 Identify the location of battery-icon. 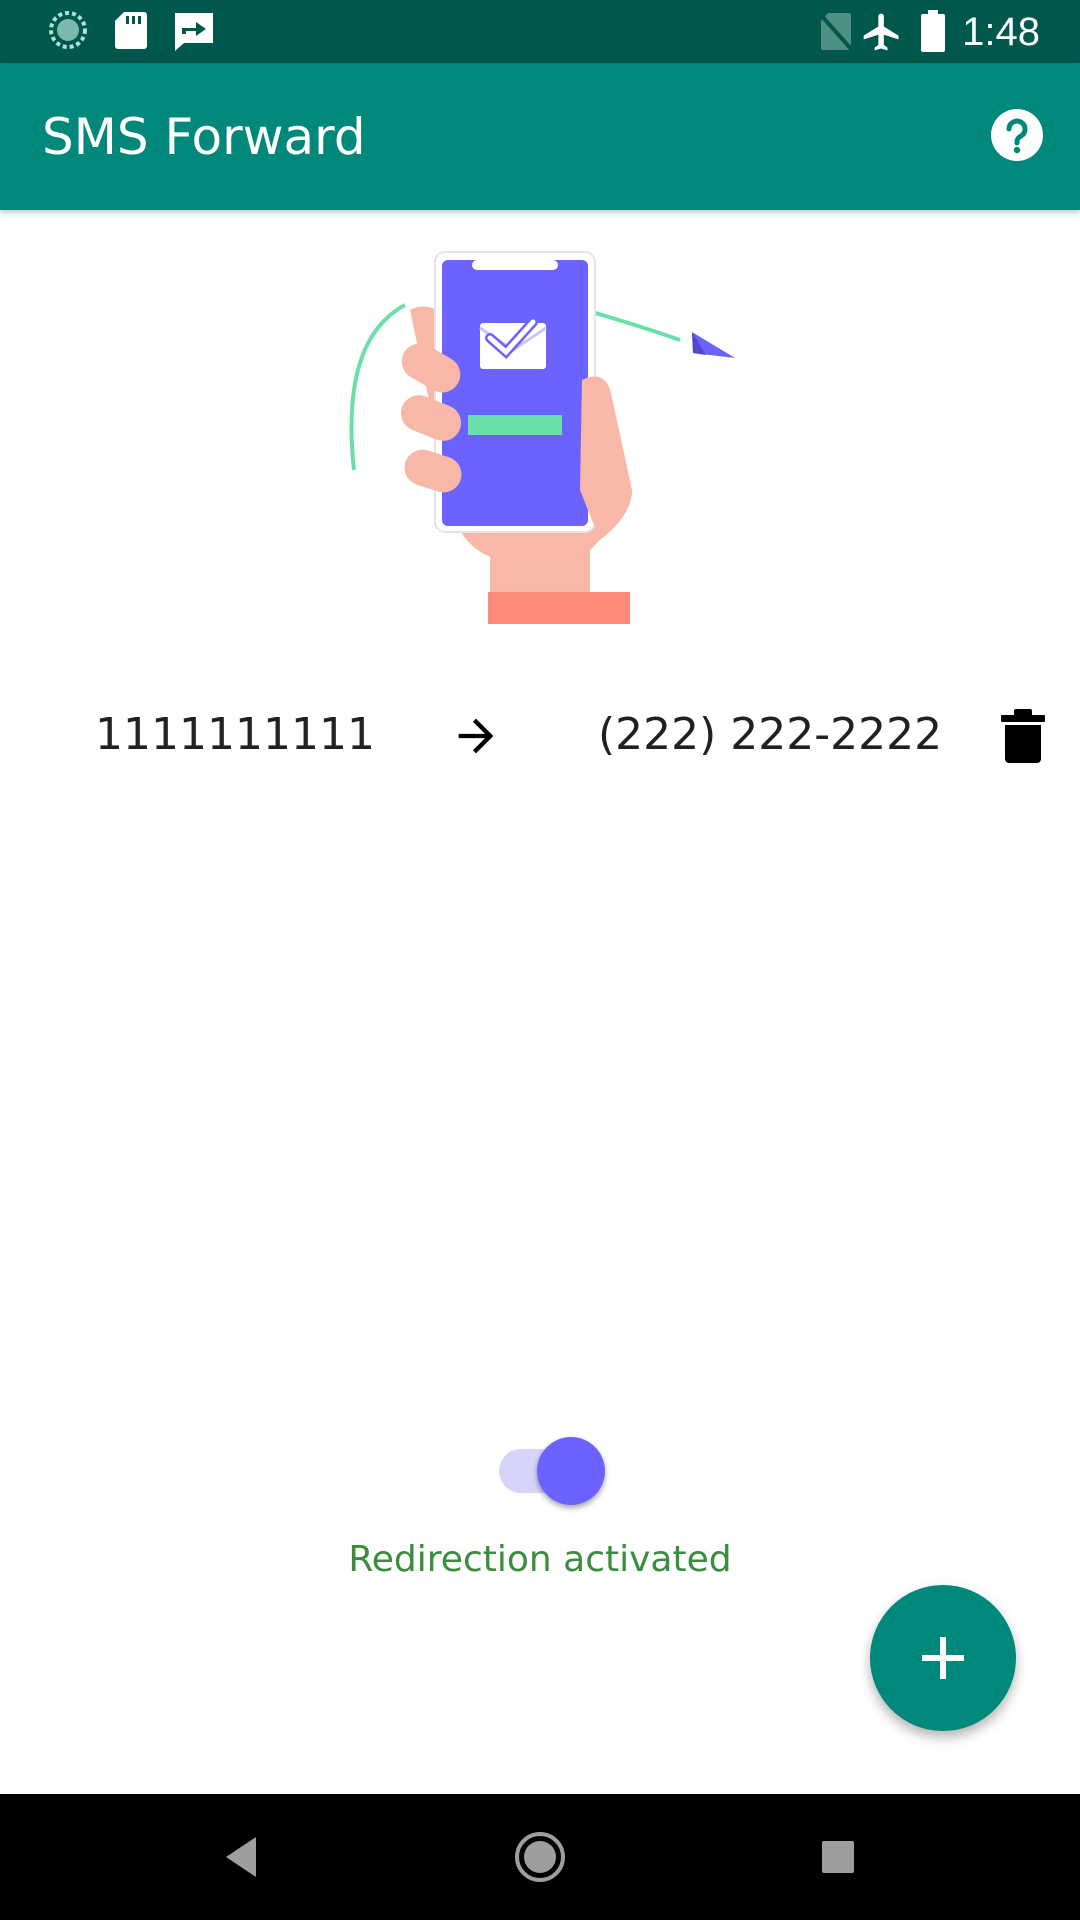
(933, 31).